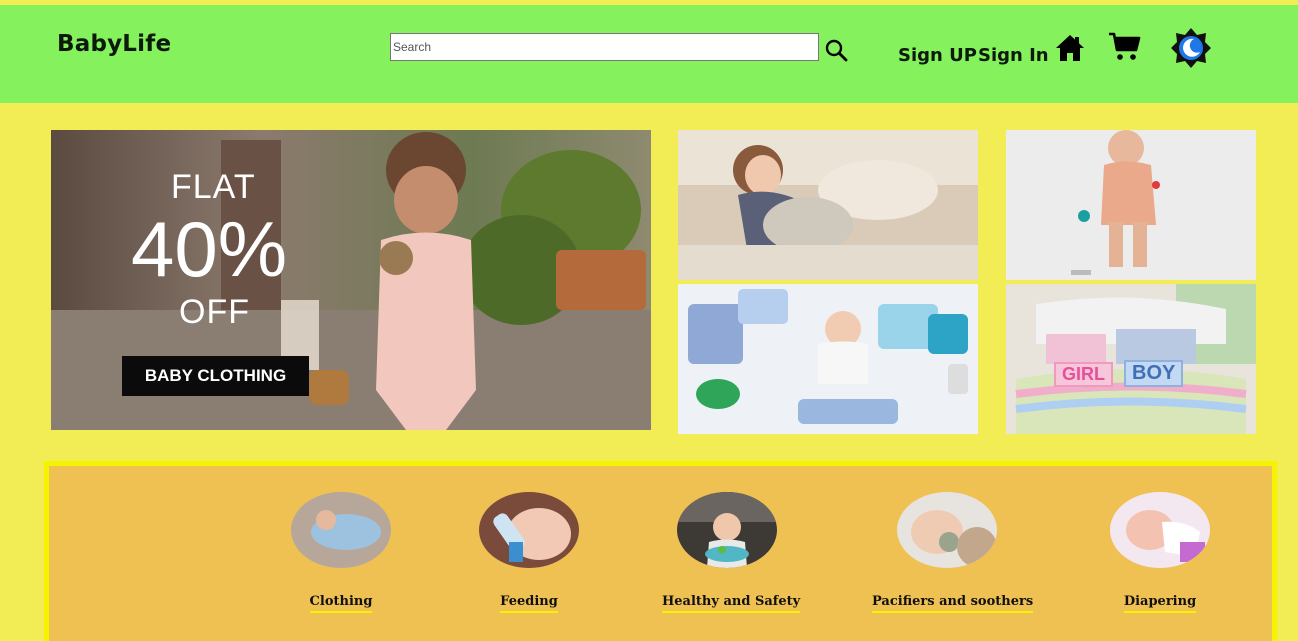 The image size is (1298, 641). What do you see at coordinates (937, 55) in the screenshot?
I see `sign-up-link: Sign UP` at bounding box center [937, 55].